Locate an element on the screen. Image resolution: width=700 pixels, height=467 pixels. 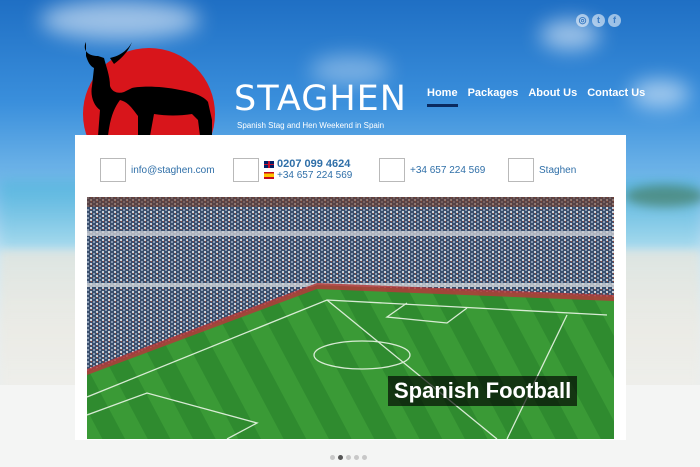
nav-packages: Packages is located at coordinates (493, 93).